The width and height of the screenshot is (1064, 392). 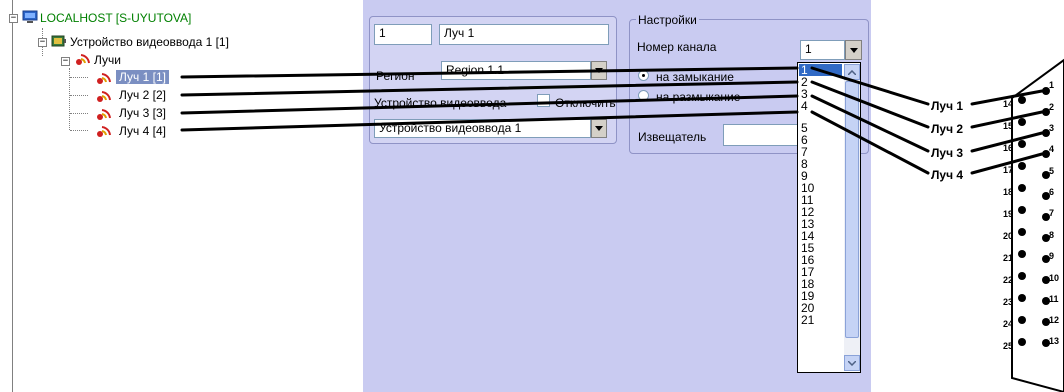 I want to click on pin-label: 7, so click(x=1052, y=213).